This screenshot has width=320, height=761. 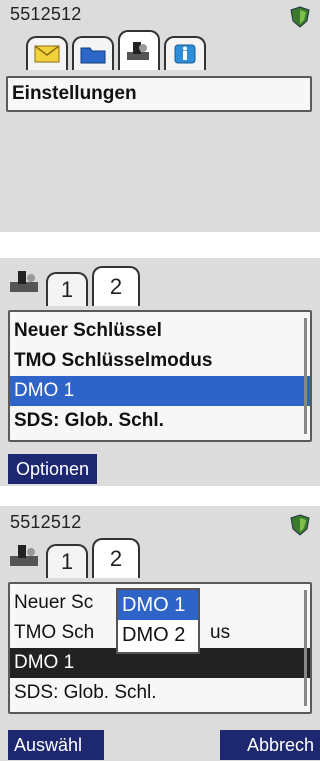 I want to click on tab-info, so click(x=185, y=53).